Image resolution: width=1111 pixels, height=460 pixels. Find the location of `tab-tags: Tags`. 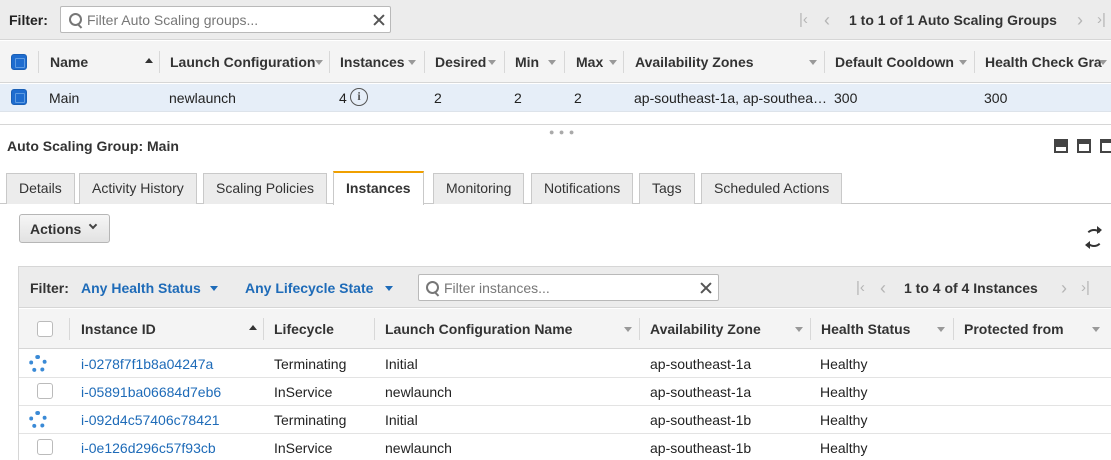

tab-tags: Tags is located at coordinates (667, 188).